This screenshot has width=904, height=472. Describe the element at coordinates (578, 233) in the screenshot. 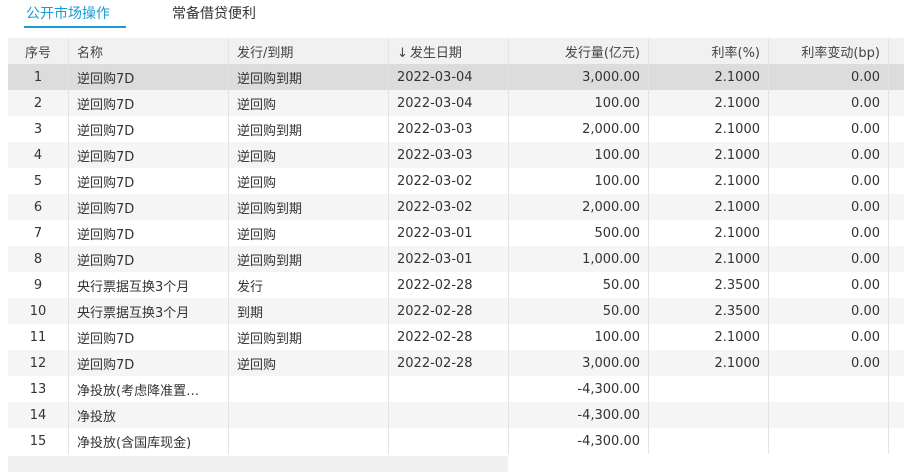

I see `row-amount: 500.00` at that location.